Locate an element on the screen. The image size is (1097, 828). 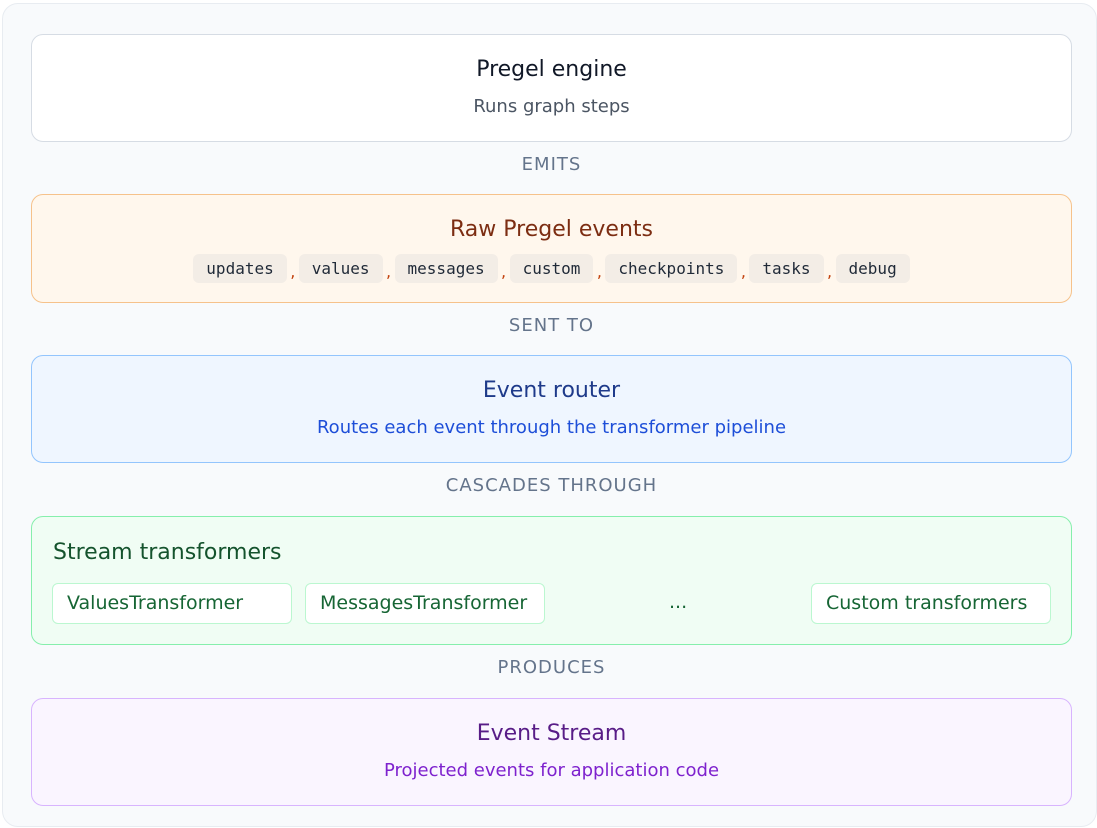
event-type-chip: messages is located at coordinates (446, 268).